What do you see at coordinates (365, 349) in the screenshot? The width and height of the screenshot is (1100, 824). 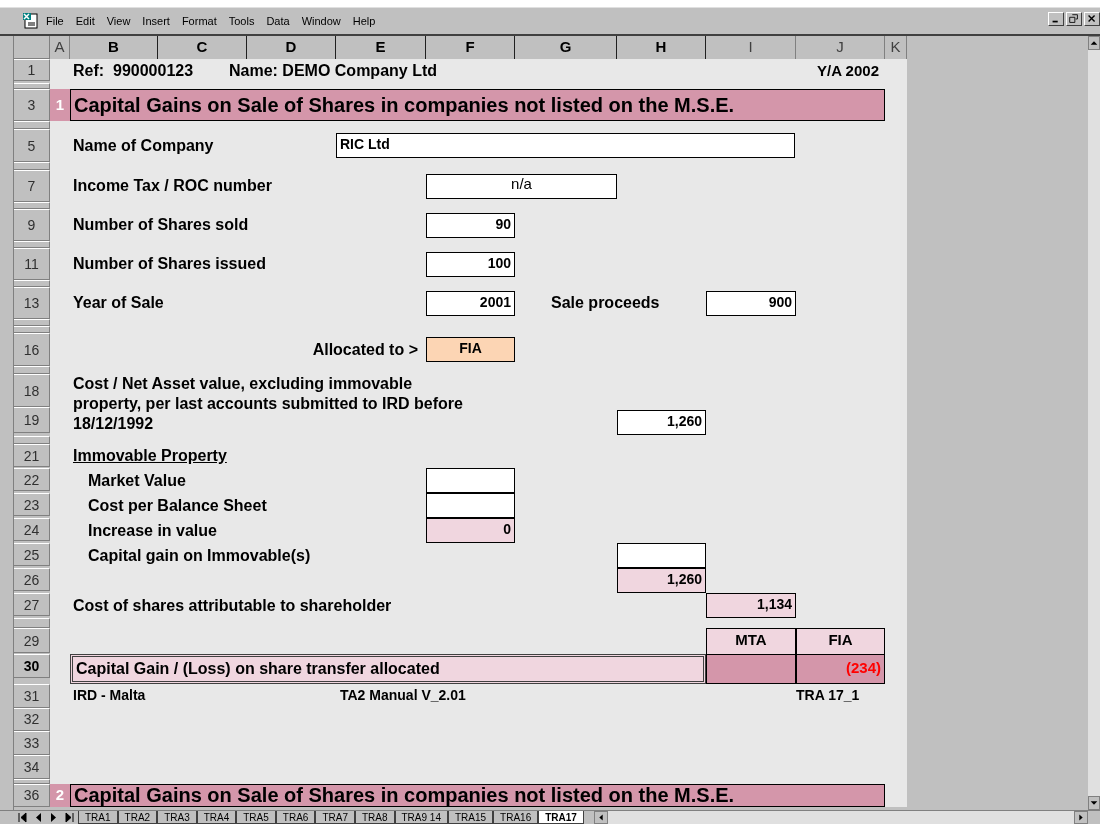 I see `field-label: Allocated to >` at bounding box center [365, 349].